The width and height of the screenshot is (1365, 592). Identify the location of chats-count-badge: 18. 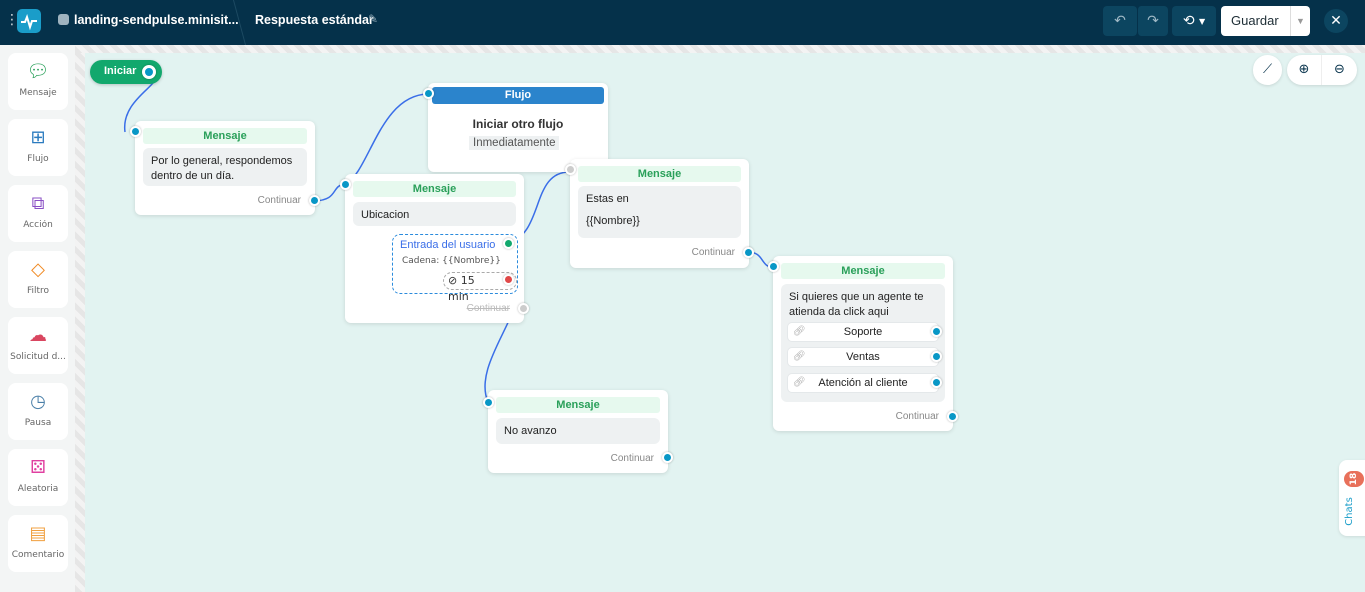
(1354, 479).